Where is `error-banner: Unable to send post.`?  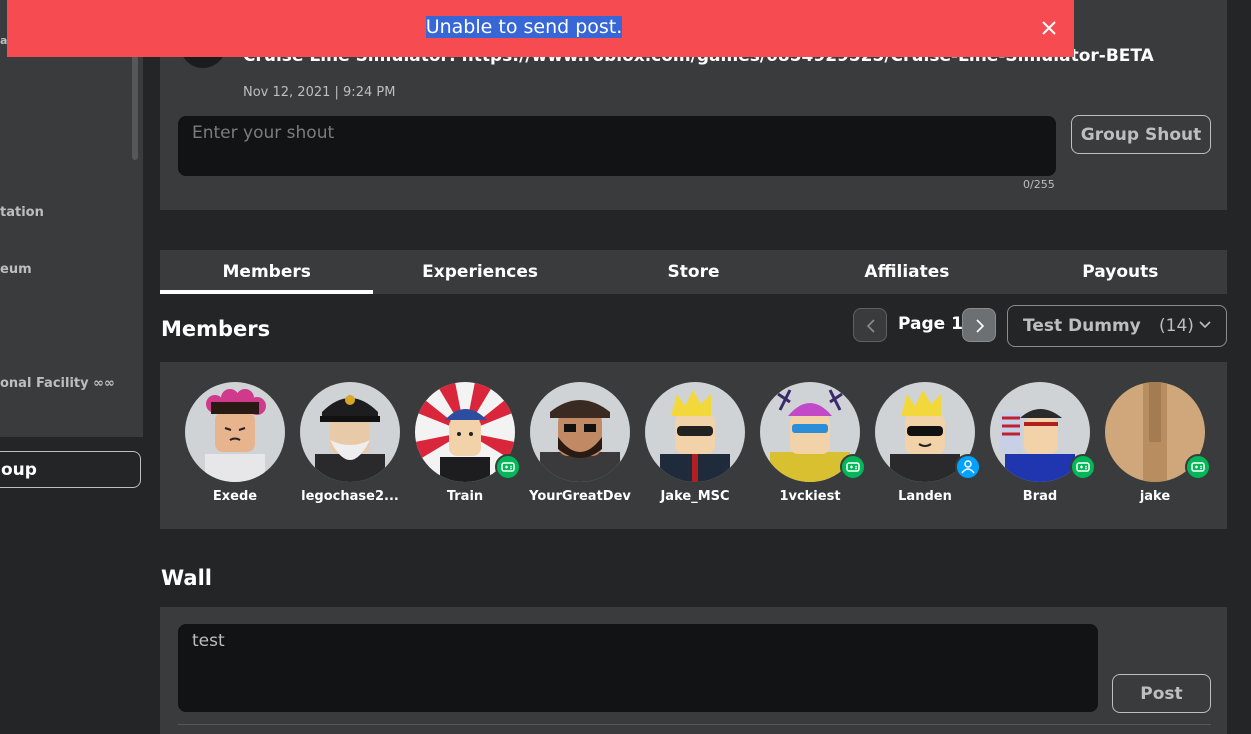 error-banner: Unable to send post. is located at coordinates (540, 28).